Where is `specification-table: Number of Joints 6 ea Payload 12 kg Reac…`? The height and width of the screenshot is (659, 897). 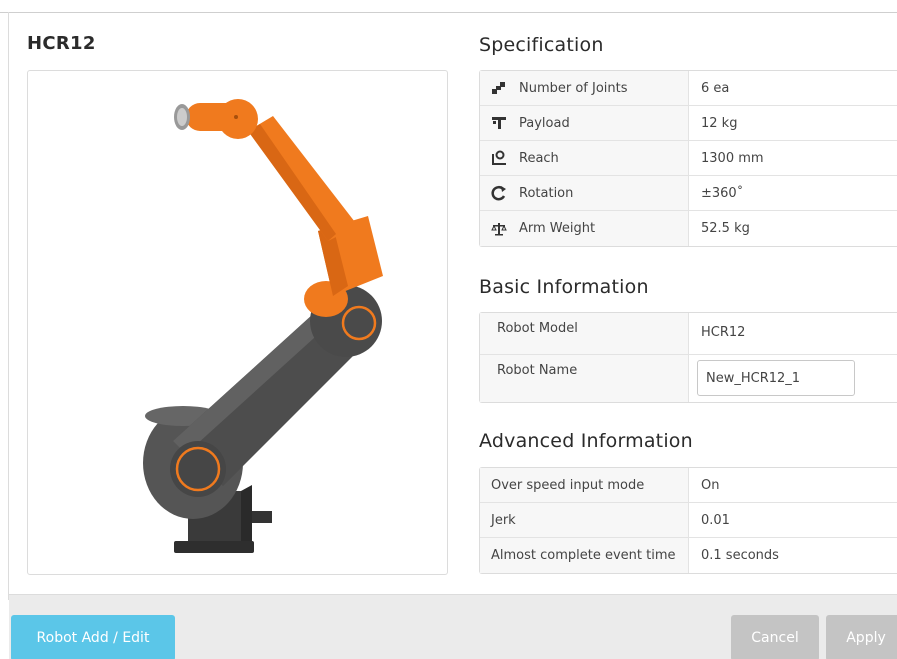
specification-table: Number of Joints 6 ea Payload 12 kg Reac… is located at coordinates (688, 158).